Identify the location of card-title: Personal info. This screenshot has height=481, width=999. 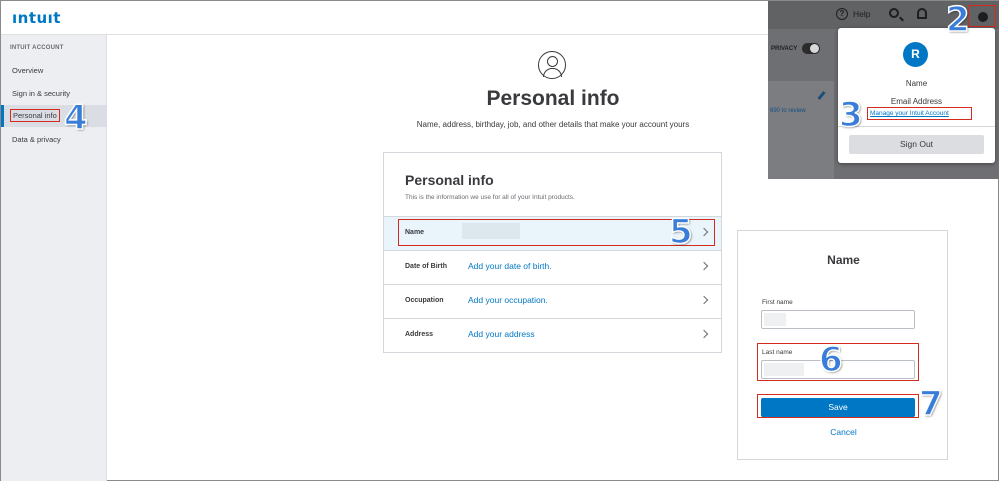
(449, 180).